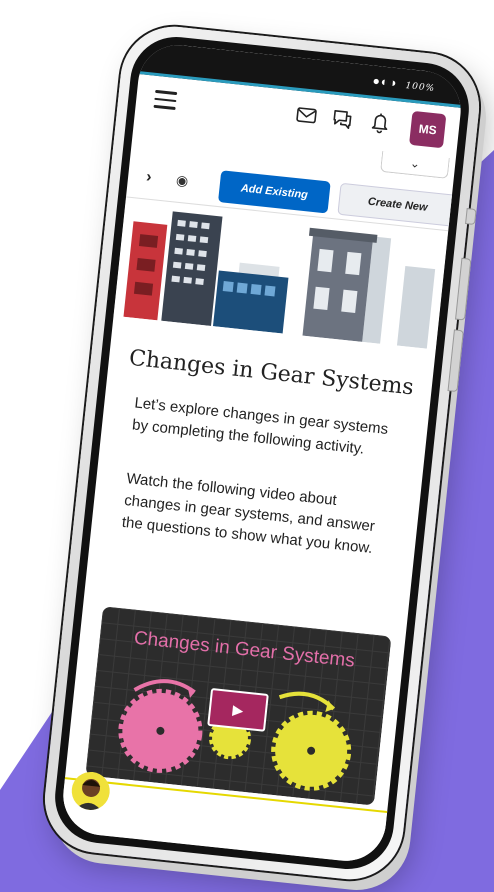  I want to click on user-avatar: MS, so click(428, 129).